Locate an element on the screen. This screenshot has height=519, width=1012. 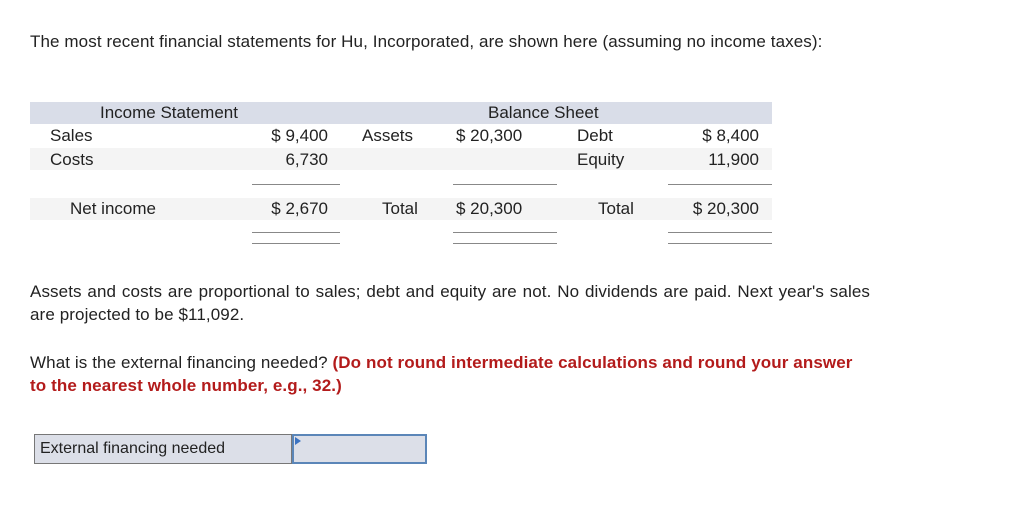
subtotal-rule-liabilities is located at coordinates (720, 184).